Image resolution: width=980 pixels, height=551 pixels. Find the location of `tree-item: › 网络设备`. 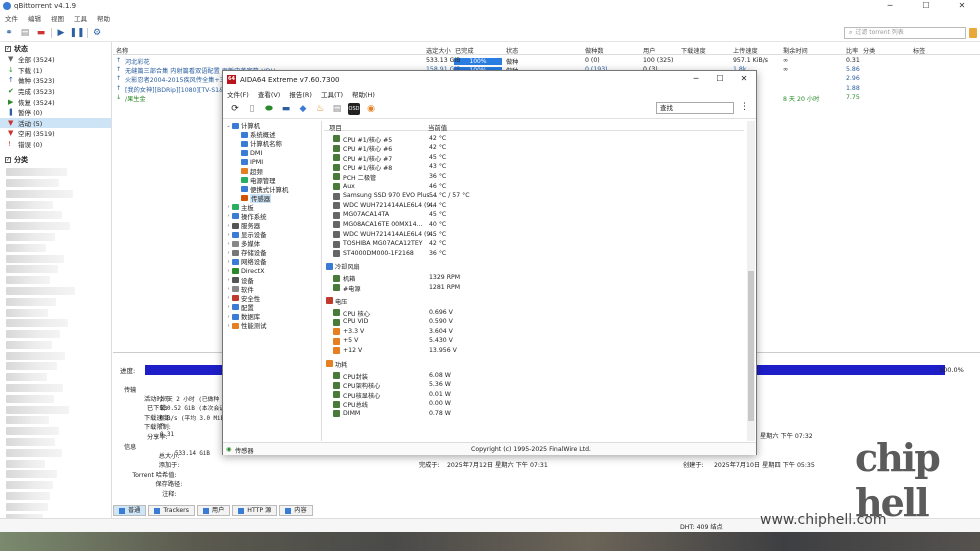

tree-item: › 网络设备 is located at coordinates (272, 261).